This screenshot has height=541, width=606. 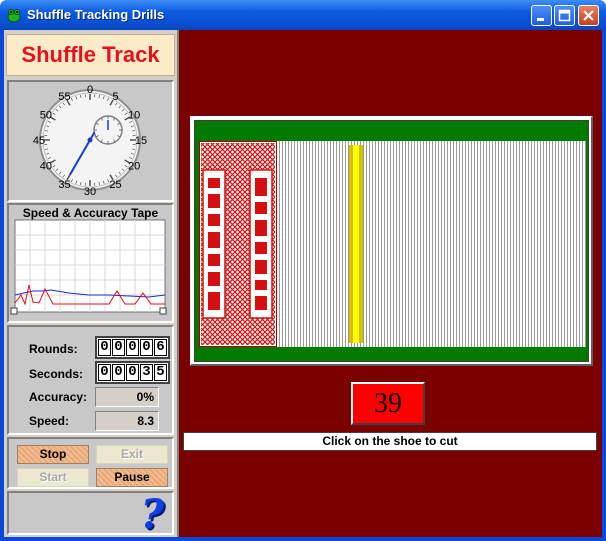 I want to click on stopwatch-label: 0, so click(x=90, y=90).